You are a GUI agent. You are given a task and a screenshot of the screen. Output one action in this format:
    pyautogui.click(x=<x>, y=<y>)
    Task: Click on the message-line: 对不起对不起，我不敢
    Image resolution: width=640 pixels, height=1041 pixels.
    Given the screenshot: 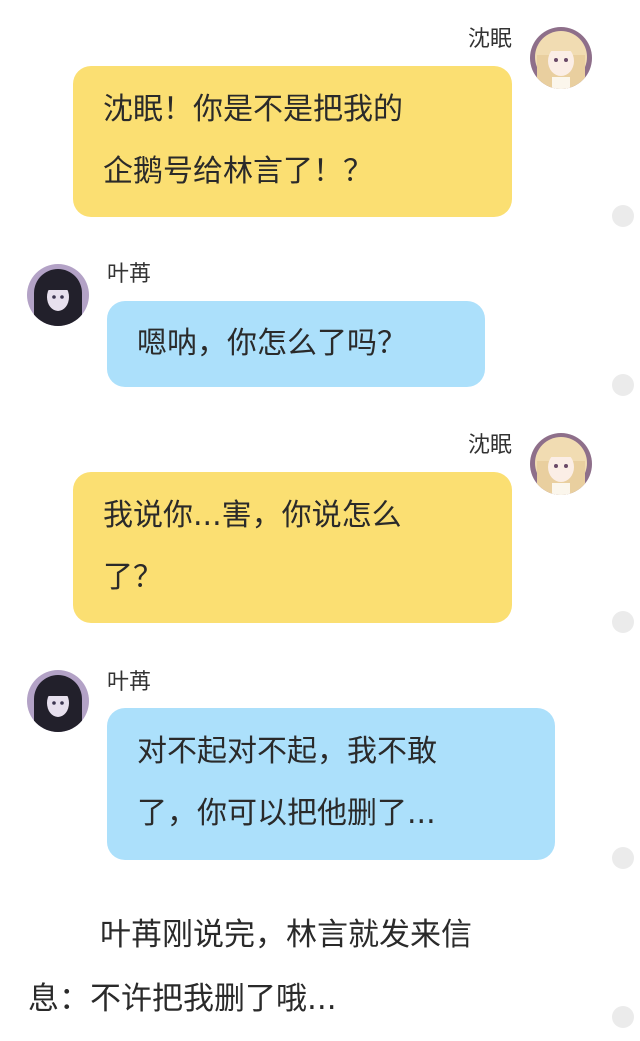 What is the action you would take?
    pyautogui.click(x=287, y=751)
    